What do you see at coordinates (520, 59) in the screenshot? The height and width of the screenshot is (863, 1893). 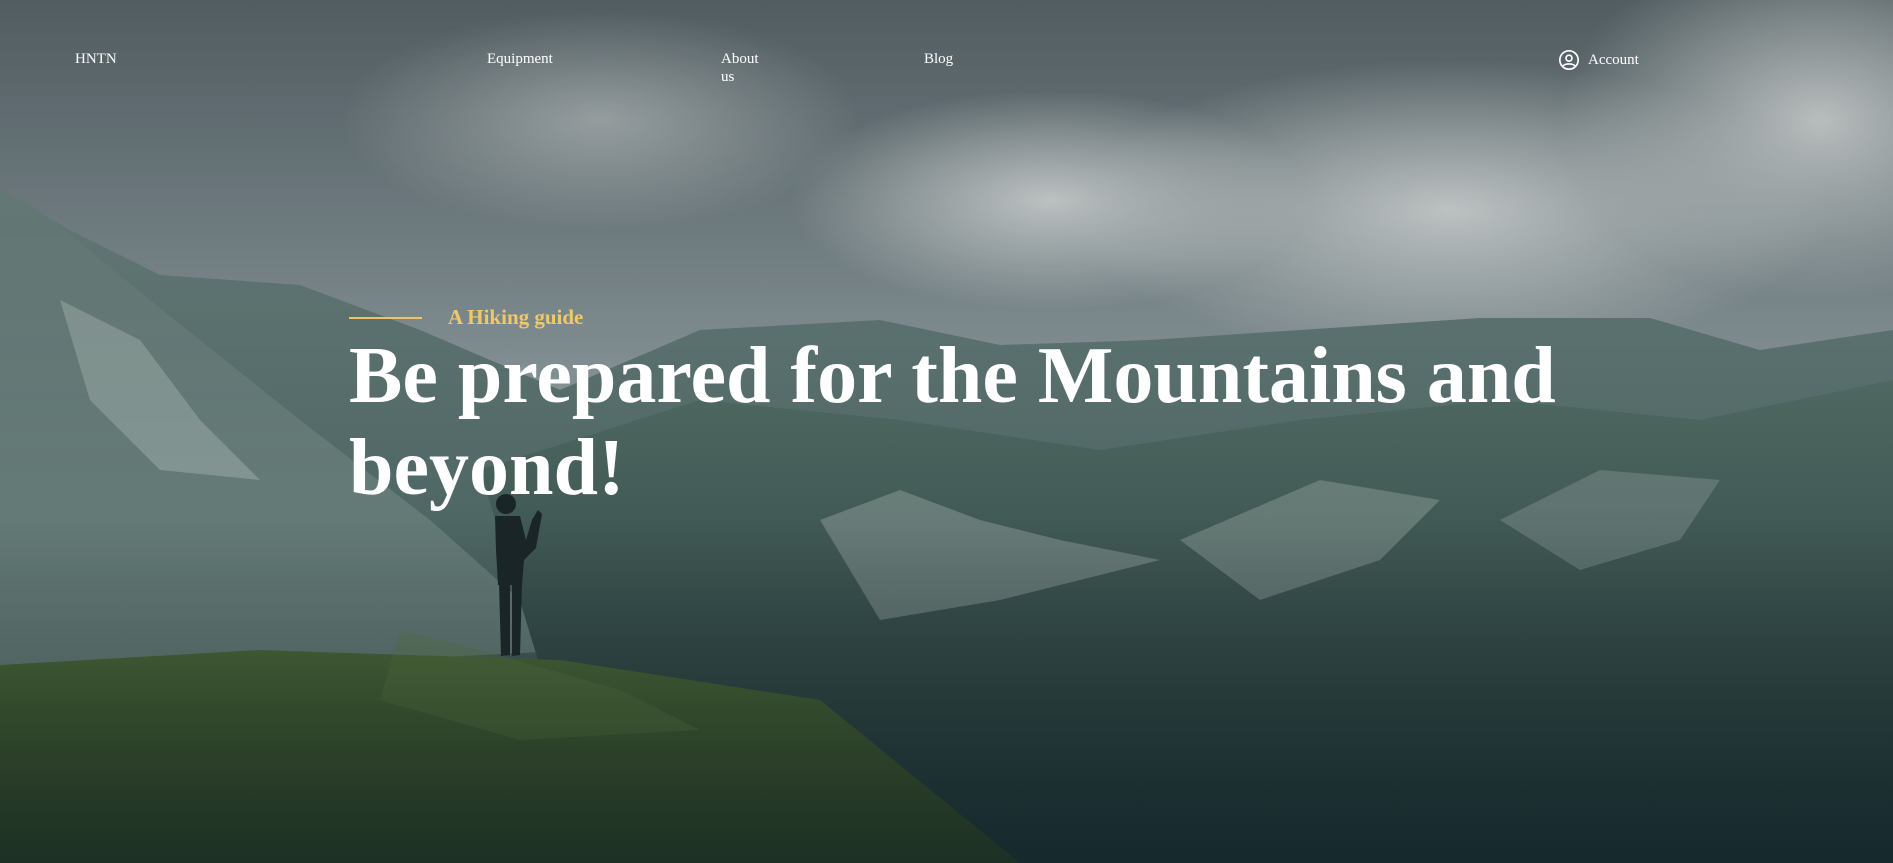 I see `nav-equipment-link: Equipment` at bounding box center [520, 59].